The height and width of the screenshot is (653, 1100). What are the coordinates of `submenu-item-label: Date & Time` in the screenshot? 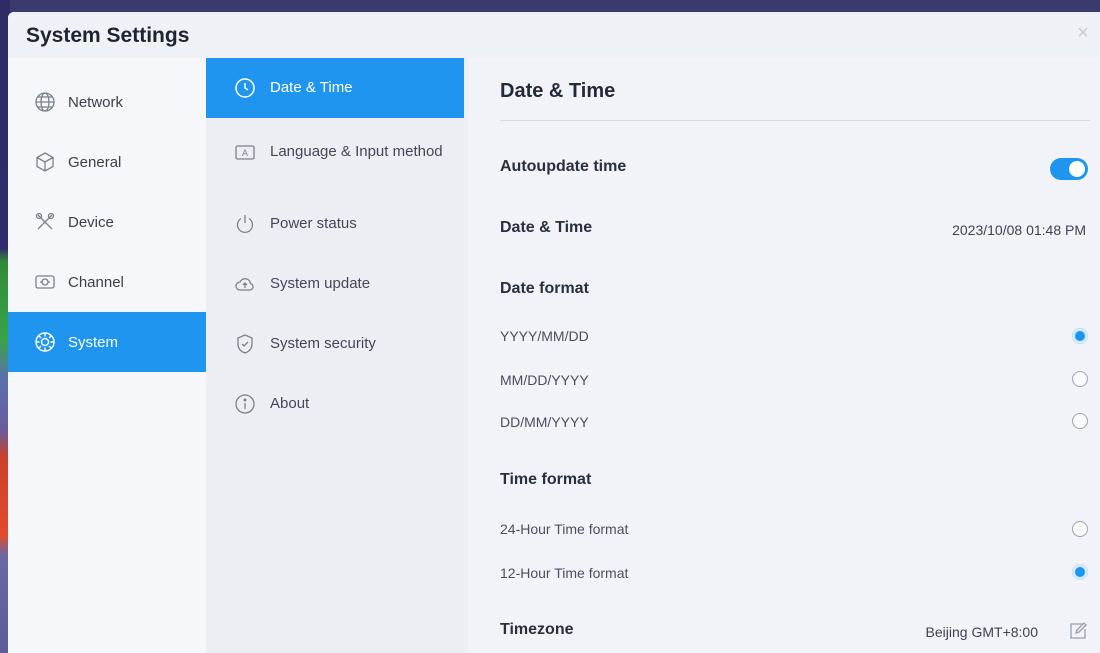 It's located at (311, 87).